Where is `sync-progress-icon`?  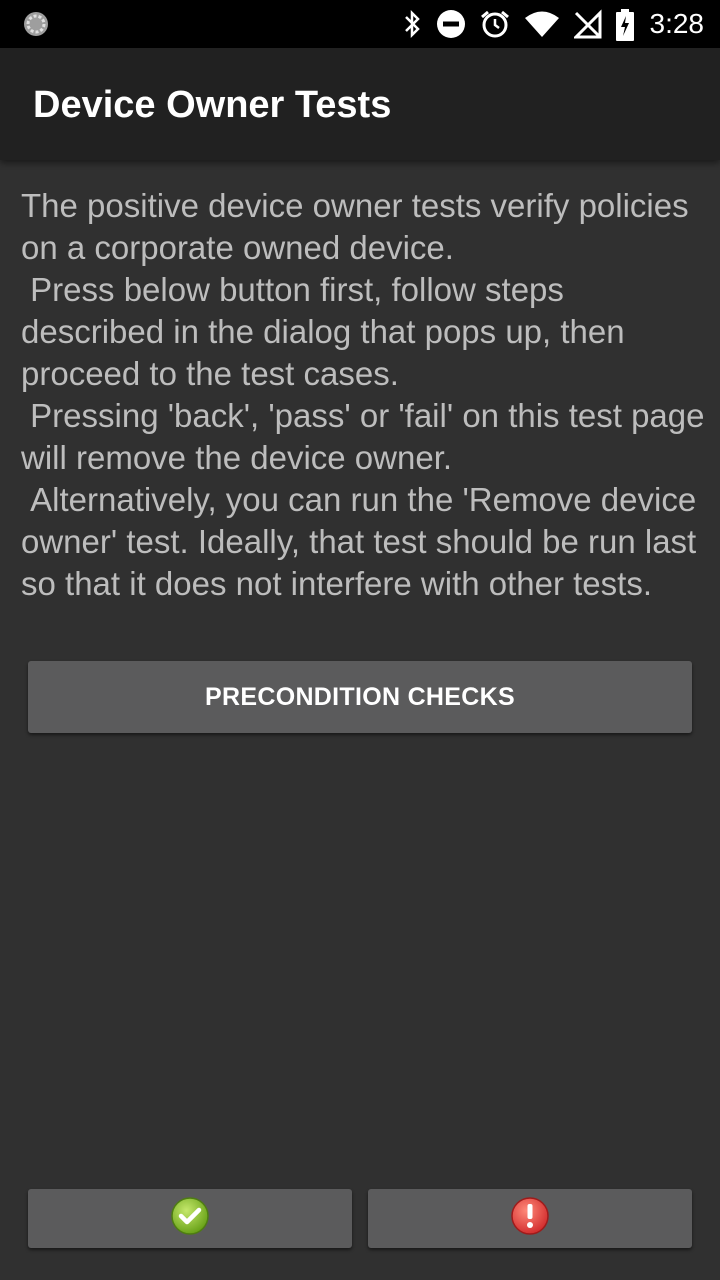 sync-progress-icon is located at coordinates (36, 24).